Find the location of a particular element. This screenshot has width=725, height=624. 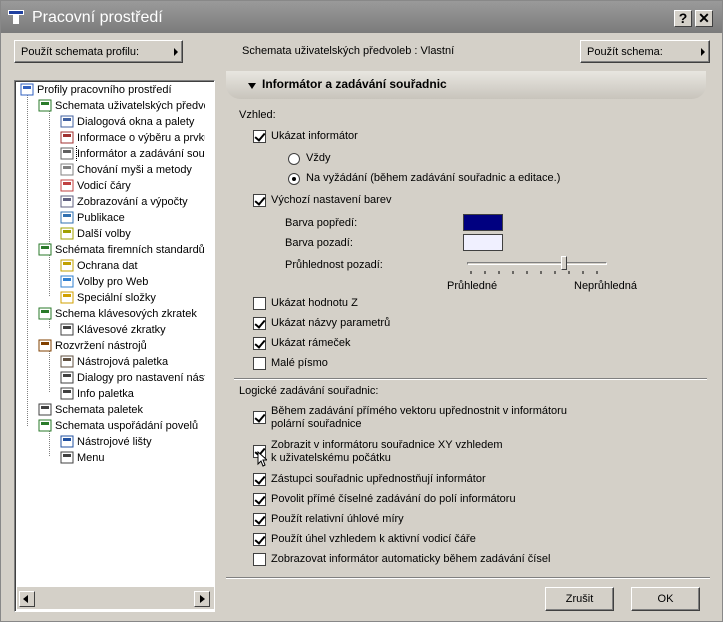

window-title: Pracovní prostředí is located at coordinates (97, 17).